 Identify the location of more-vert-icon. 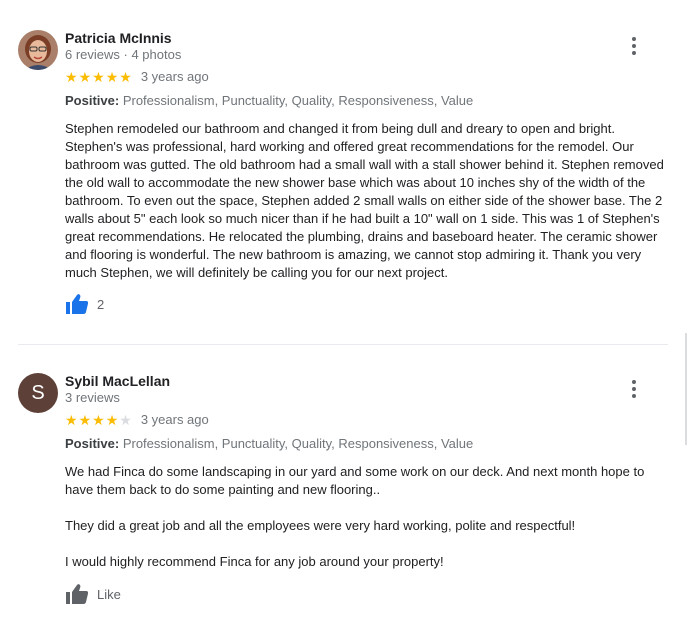
(634, 382).